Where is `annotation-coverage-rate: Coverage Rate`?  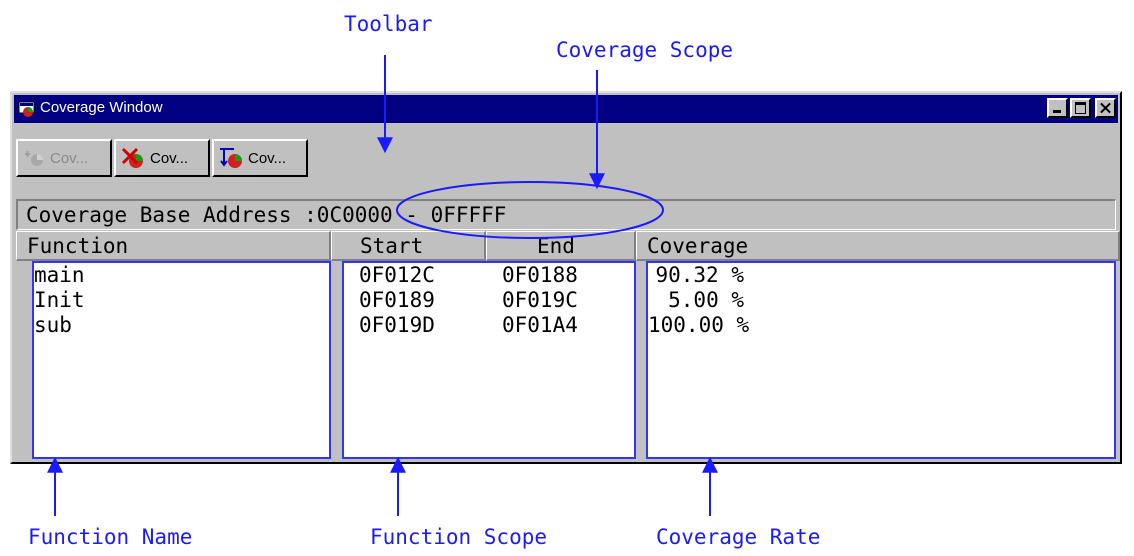 annotation-coverage-rate: Coverage Rate is located at coordinates (738, 537).